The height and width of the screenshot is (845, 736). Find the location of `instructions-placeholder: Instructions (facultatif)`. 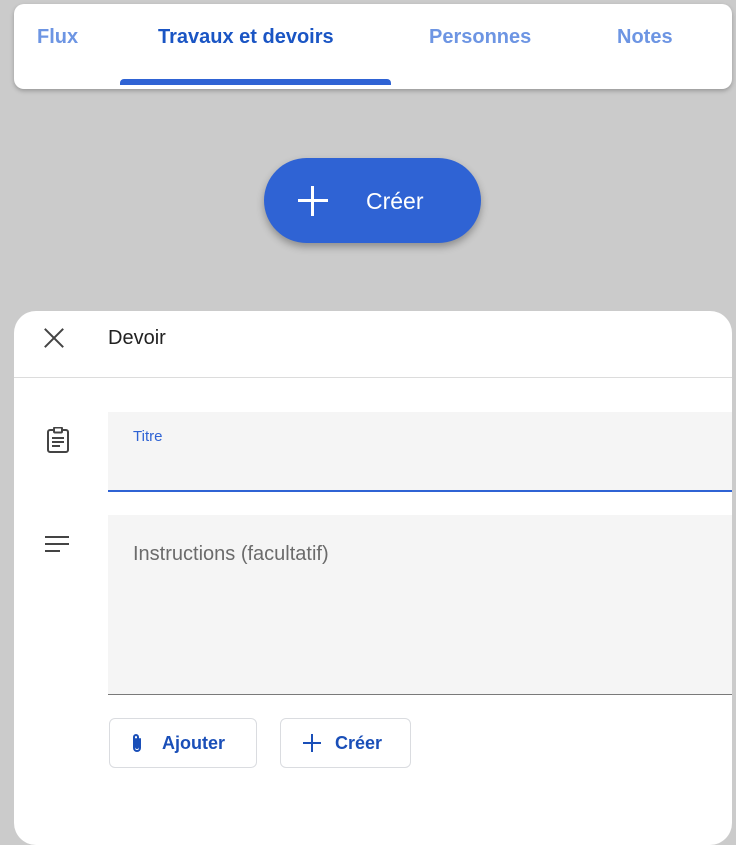

instructions-placeholder: Instructions (facultatif) is located at coordinates (231, 554).